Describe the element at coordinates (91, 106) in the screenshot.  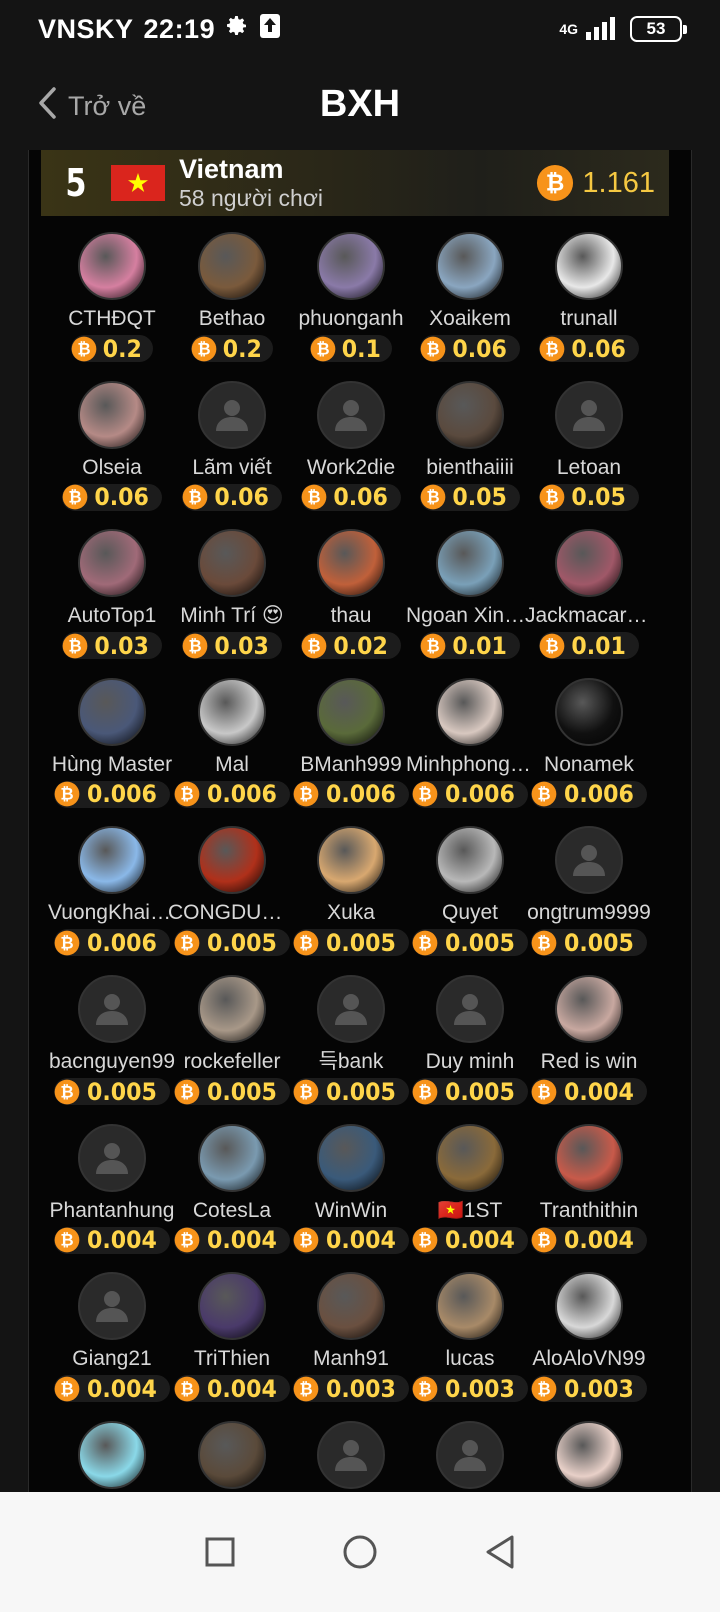
I see `back-button: Trở về` at that location.